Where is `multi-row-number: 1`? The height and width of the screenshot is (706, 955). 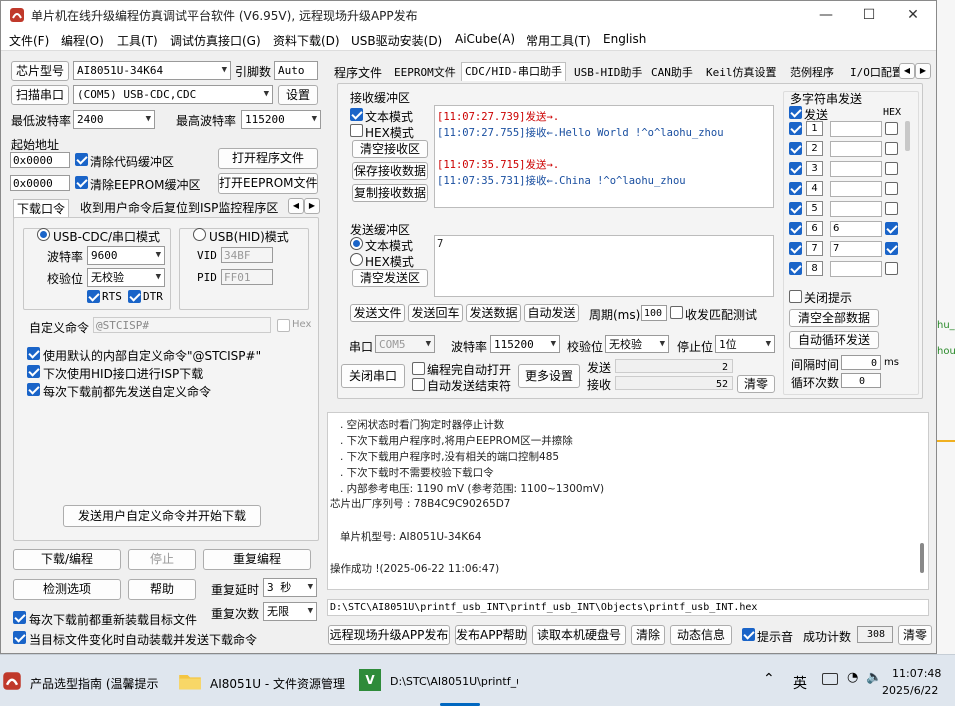 multi-row-number: 1 is located at coordinates (814, 128).